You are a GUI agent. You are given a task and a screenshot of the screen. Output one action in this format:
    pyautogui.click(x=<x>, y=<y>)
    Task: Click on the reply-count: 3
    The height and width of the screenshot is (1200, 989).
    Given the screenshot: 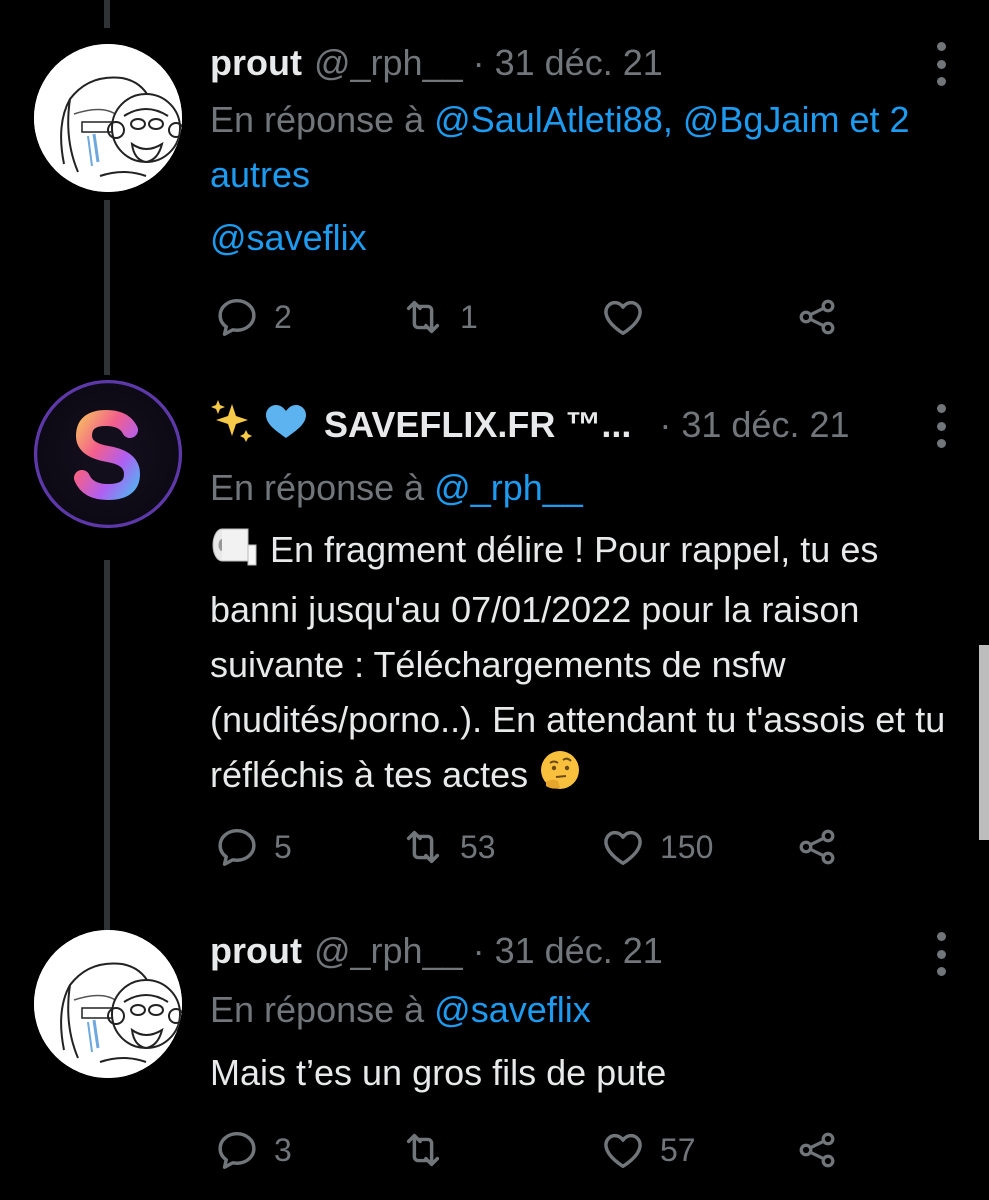 What is the action you would take?
    pyautogui.click(x=283, y=1149)
    